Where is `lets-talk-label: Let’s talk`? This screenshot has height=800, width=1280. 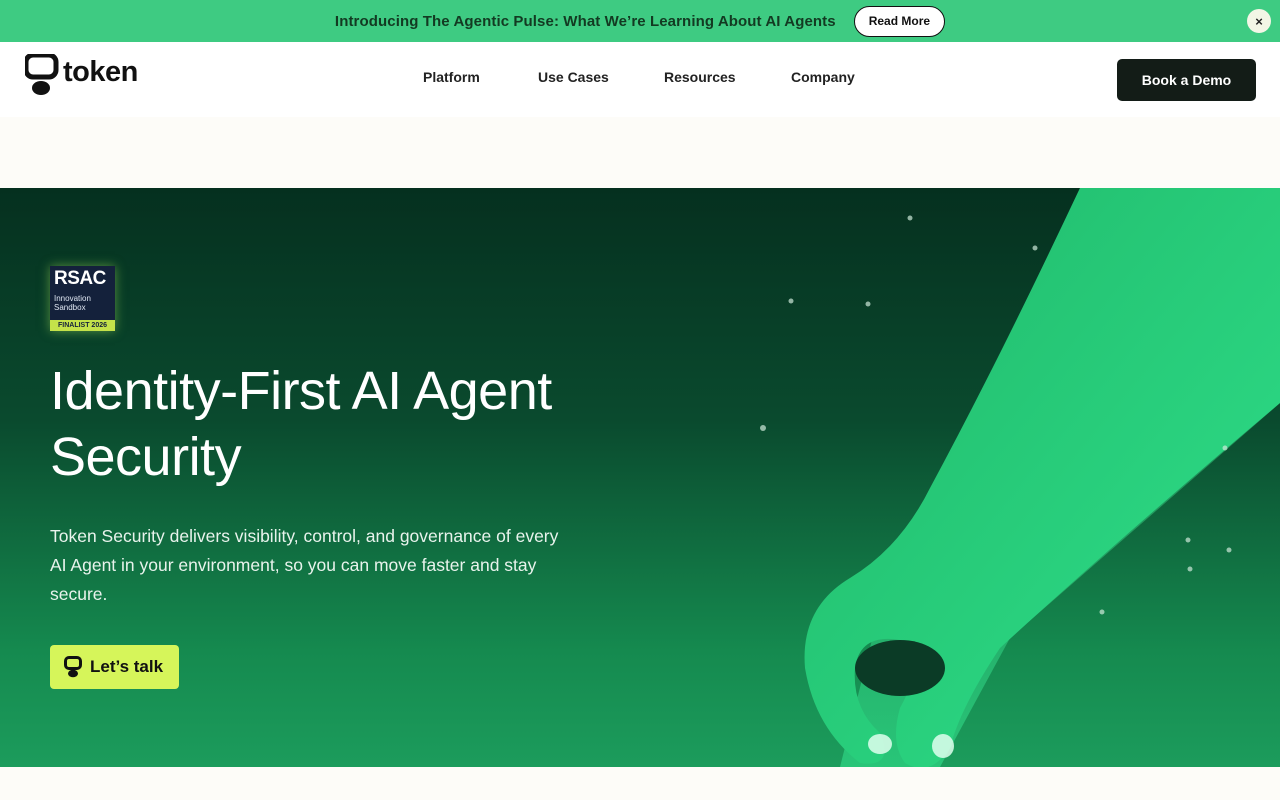
lets-talk-label: Let’s talk is located at coordinates (127, 666).